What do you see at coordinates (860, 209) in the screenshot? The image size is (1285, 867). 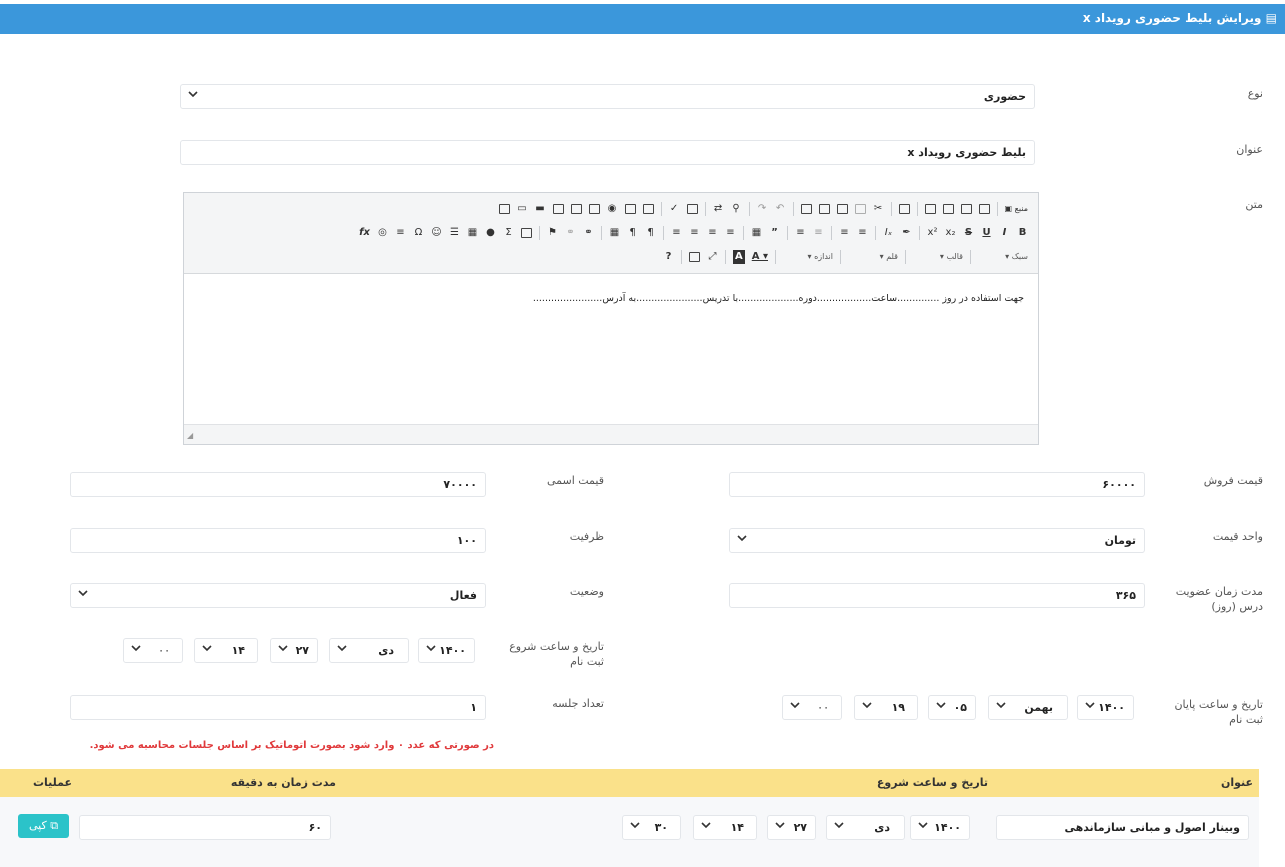 I see `copy-icon` at bounding box center [860, 209].